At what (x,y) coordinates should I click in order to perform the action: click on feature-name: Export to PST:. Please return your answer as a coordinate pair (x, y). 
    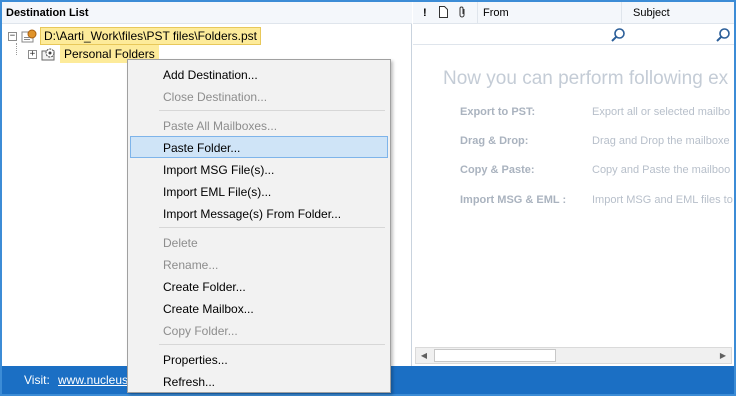
    Looking at the image, I should click on (498, 112).